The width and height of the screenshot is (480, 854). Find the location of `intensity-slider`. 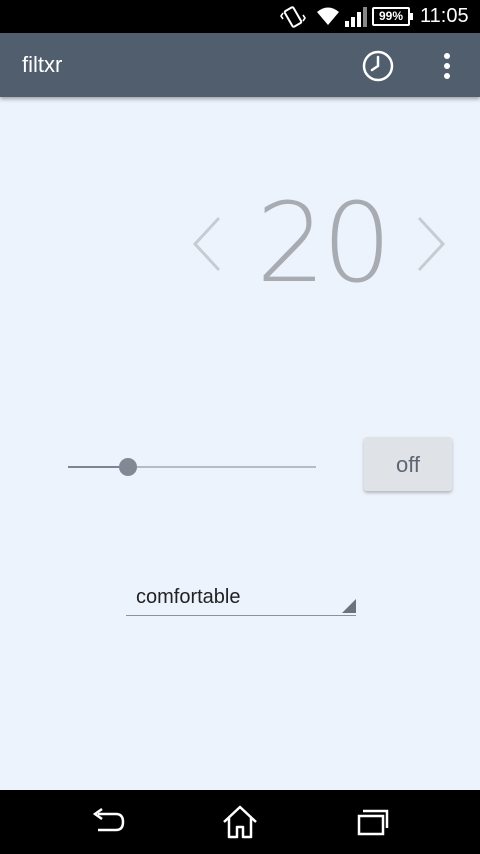

intensity-slider is located at coordinates (192, 467).